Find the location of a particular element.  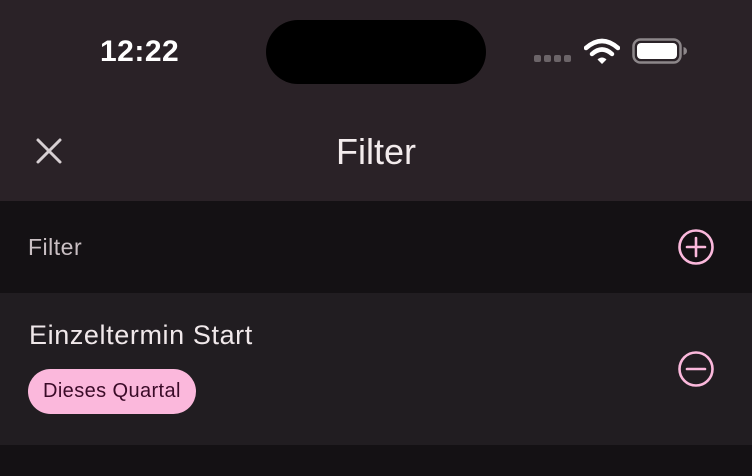

cellular-signal-icon is located at coordinates (554, 59).